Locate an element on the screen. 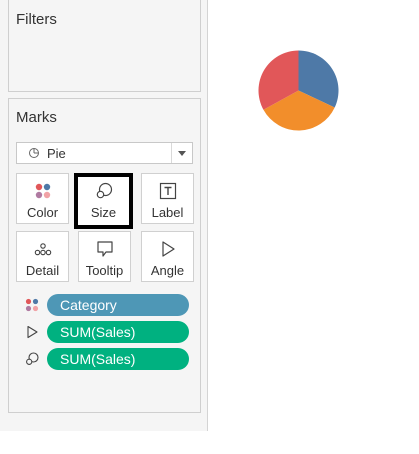 Image resolution: width=419 pixels, height=454 pixels. pie-icon is located at coordinates (34, 153).